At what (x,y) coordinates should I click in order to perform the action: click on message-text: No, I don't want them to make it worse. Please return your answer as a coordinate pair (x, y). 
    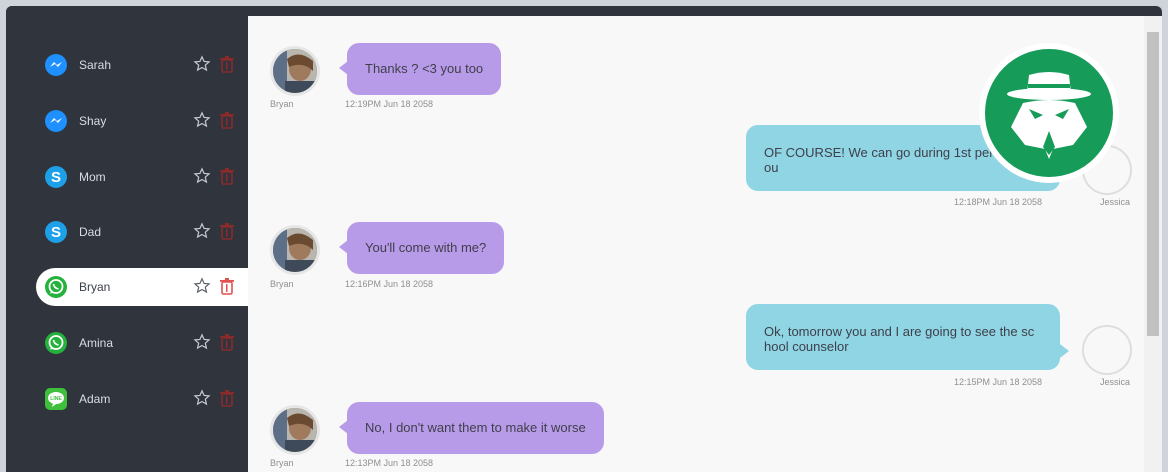
    Looking at the image, I should click on (475, 427).